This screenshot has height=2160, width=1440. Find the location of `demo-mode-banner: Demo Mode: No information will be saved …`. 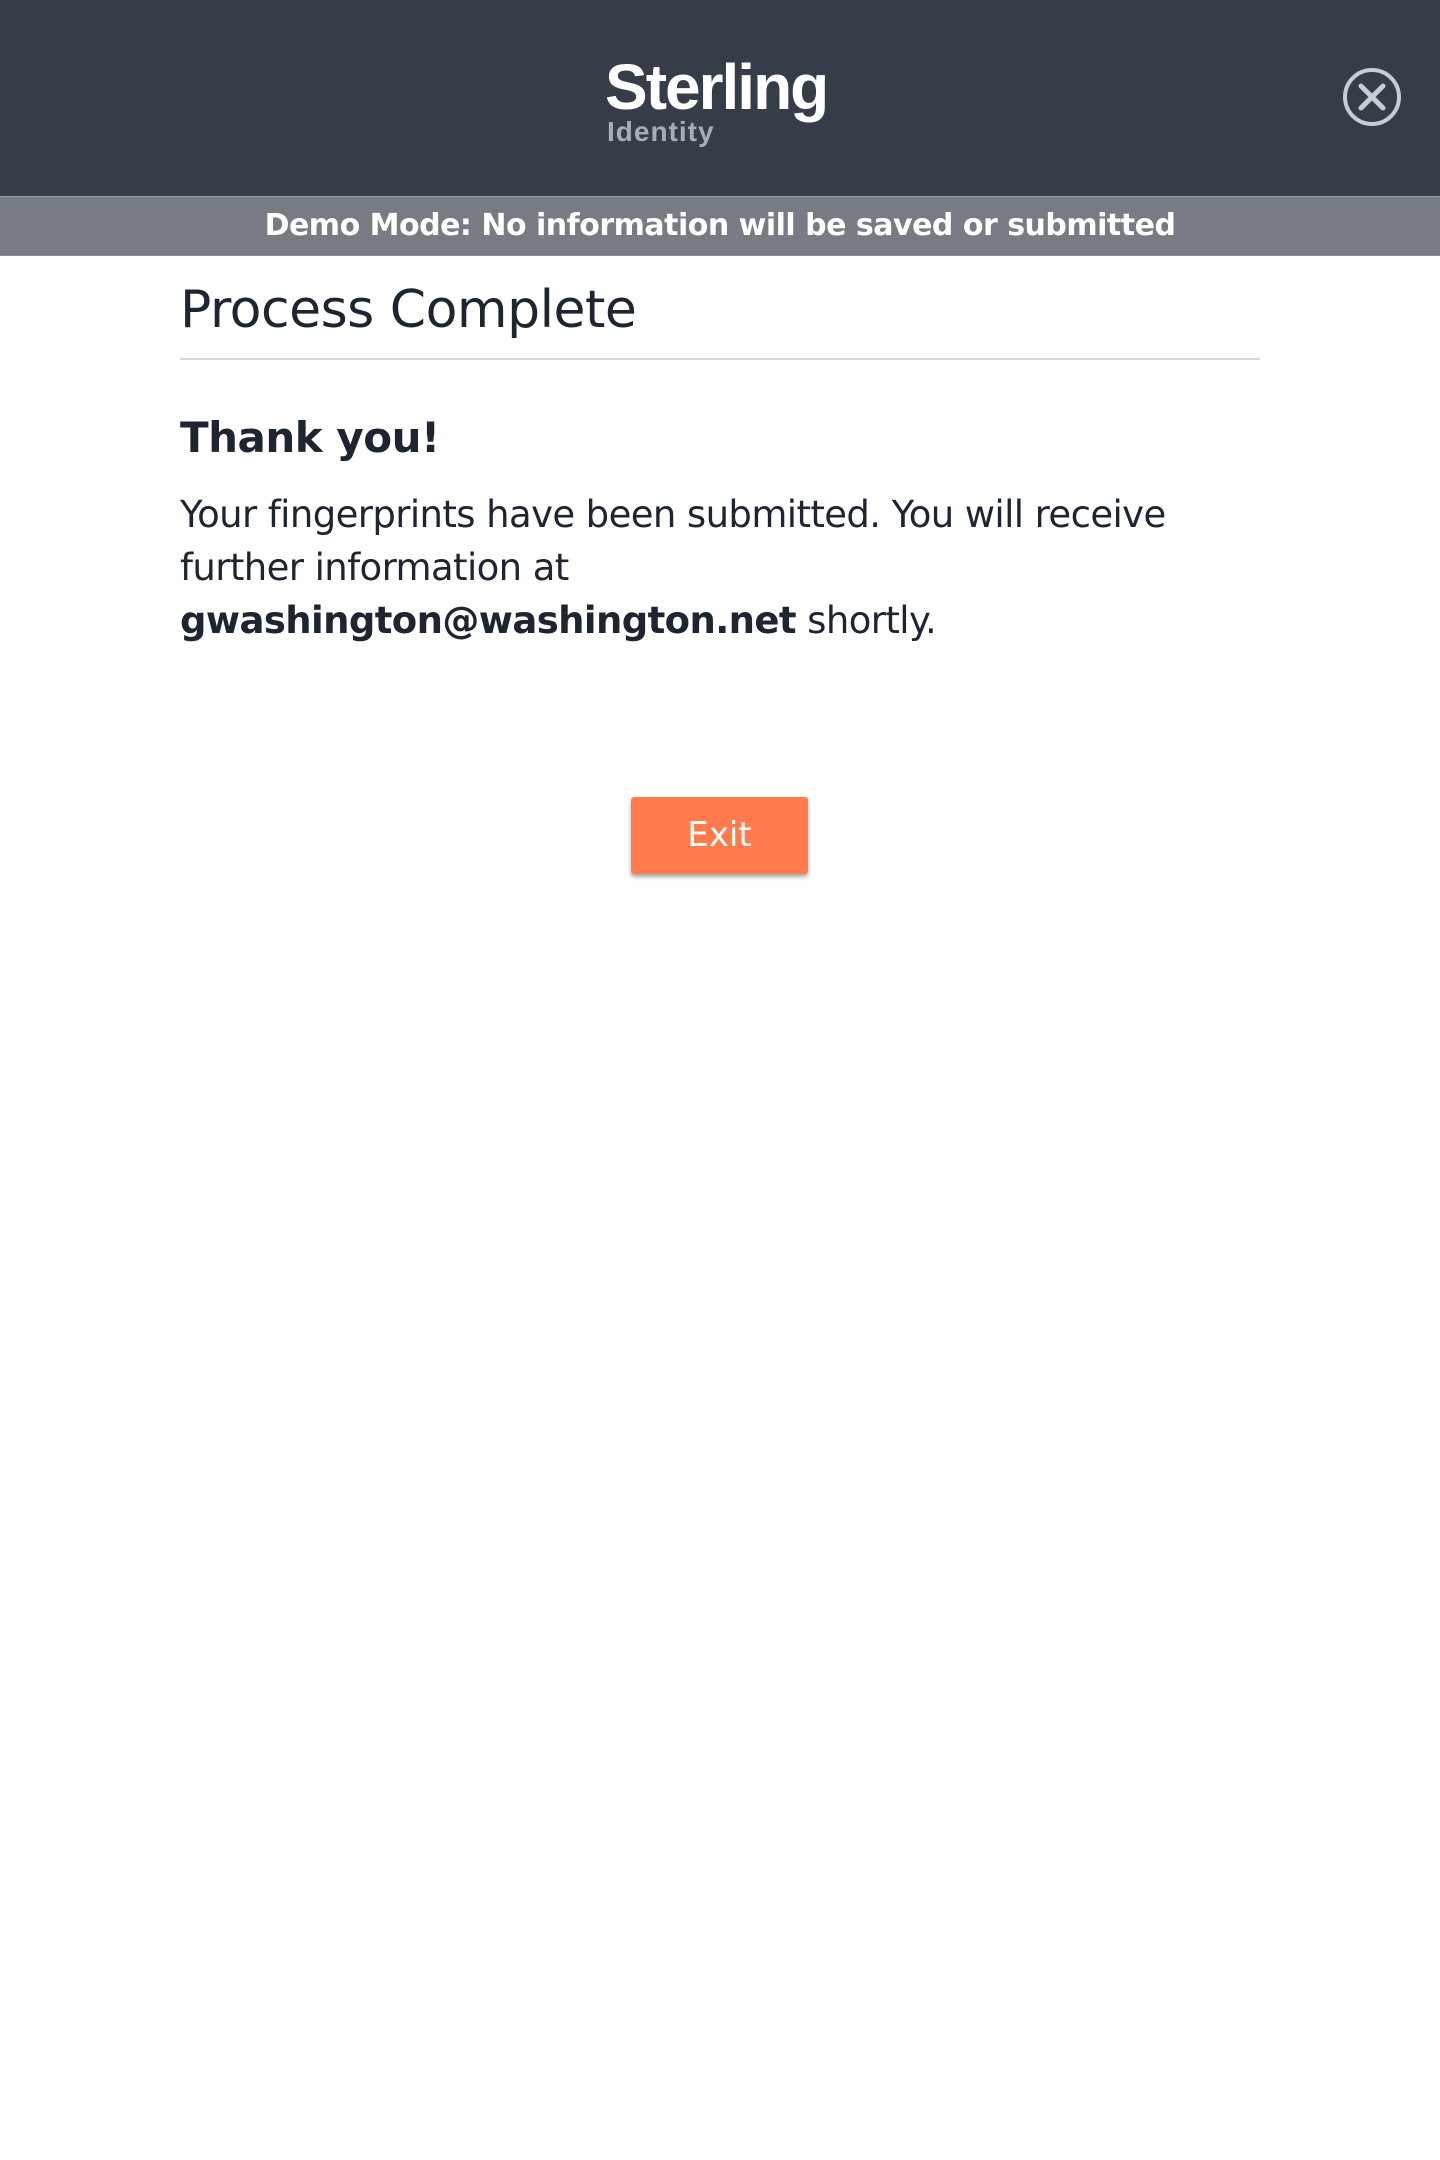

demo-mode-banner: Demo Mode: No information will be saved … is located at coordinates (720, 226).